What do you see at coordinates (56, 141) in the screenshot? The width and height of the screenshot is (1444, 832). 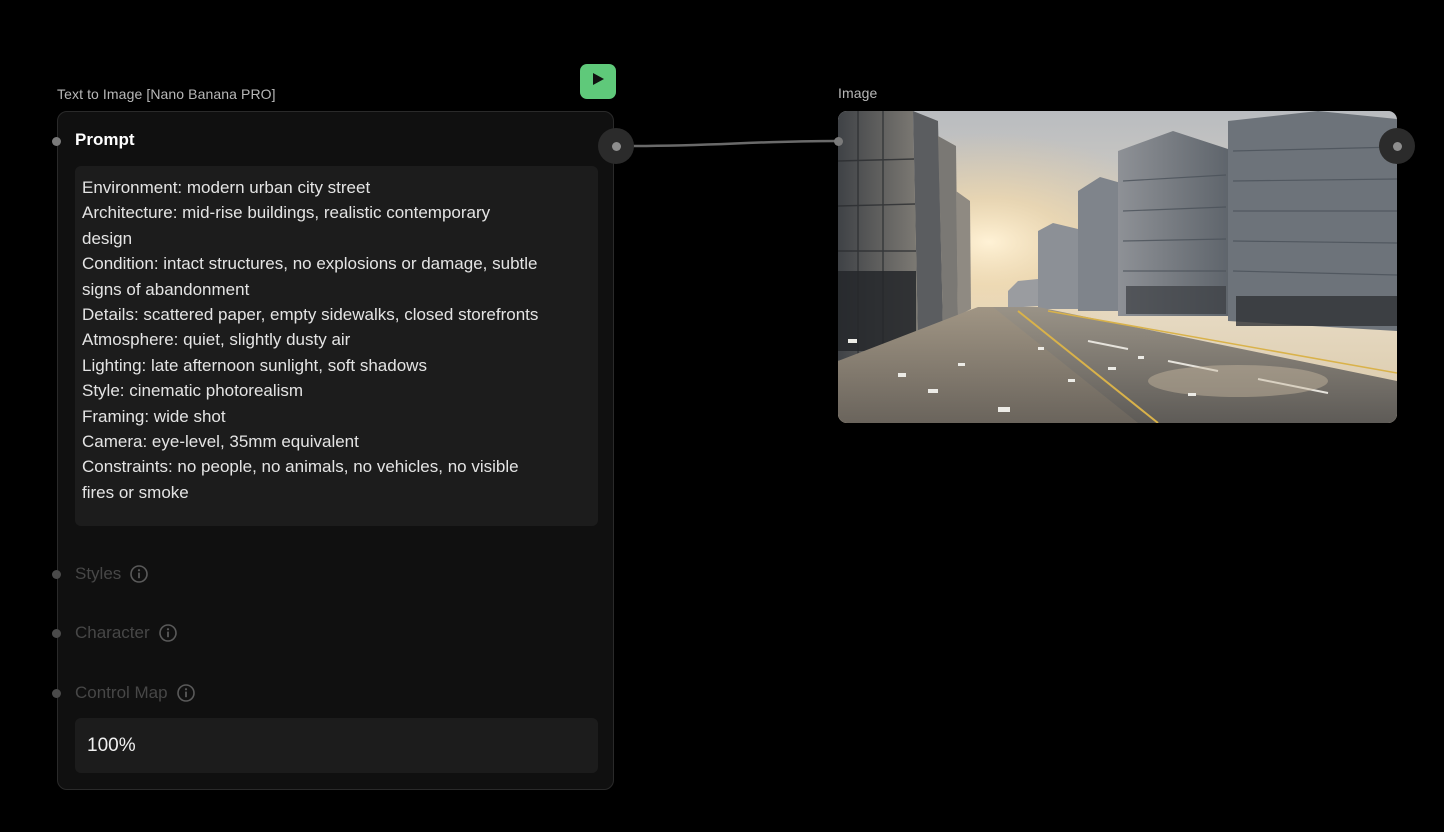 I see `prompt-input-port` at bounding box center [56, 141].